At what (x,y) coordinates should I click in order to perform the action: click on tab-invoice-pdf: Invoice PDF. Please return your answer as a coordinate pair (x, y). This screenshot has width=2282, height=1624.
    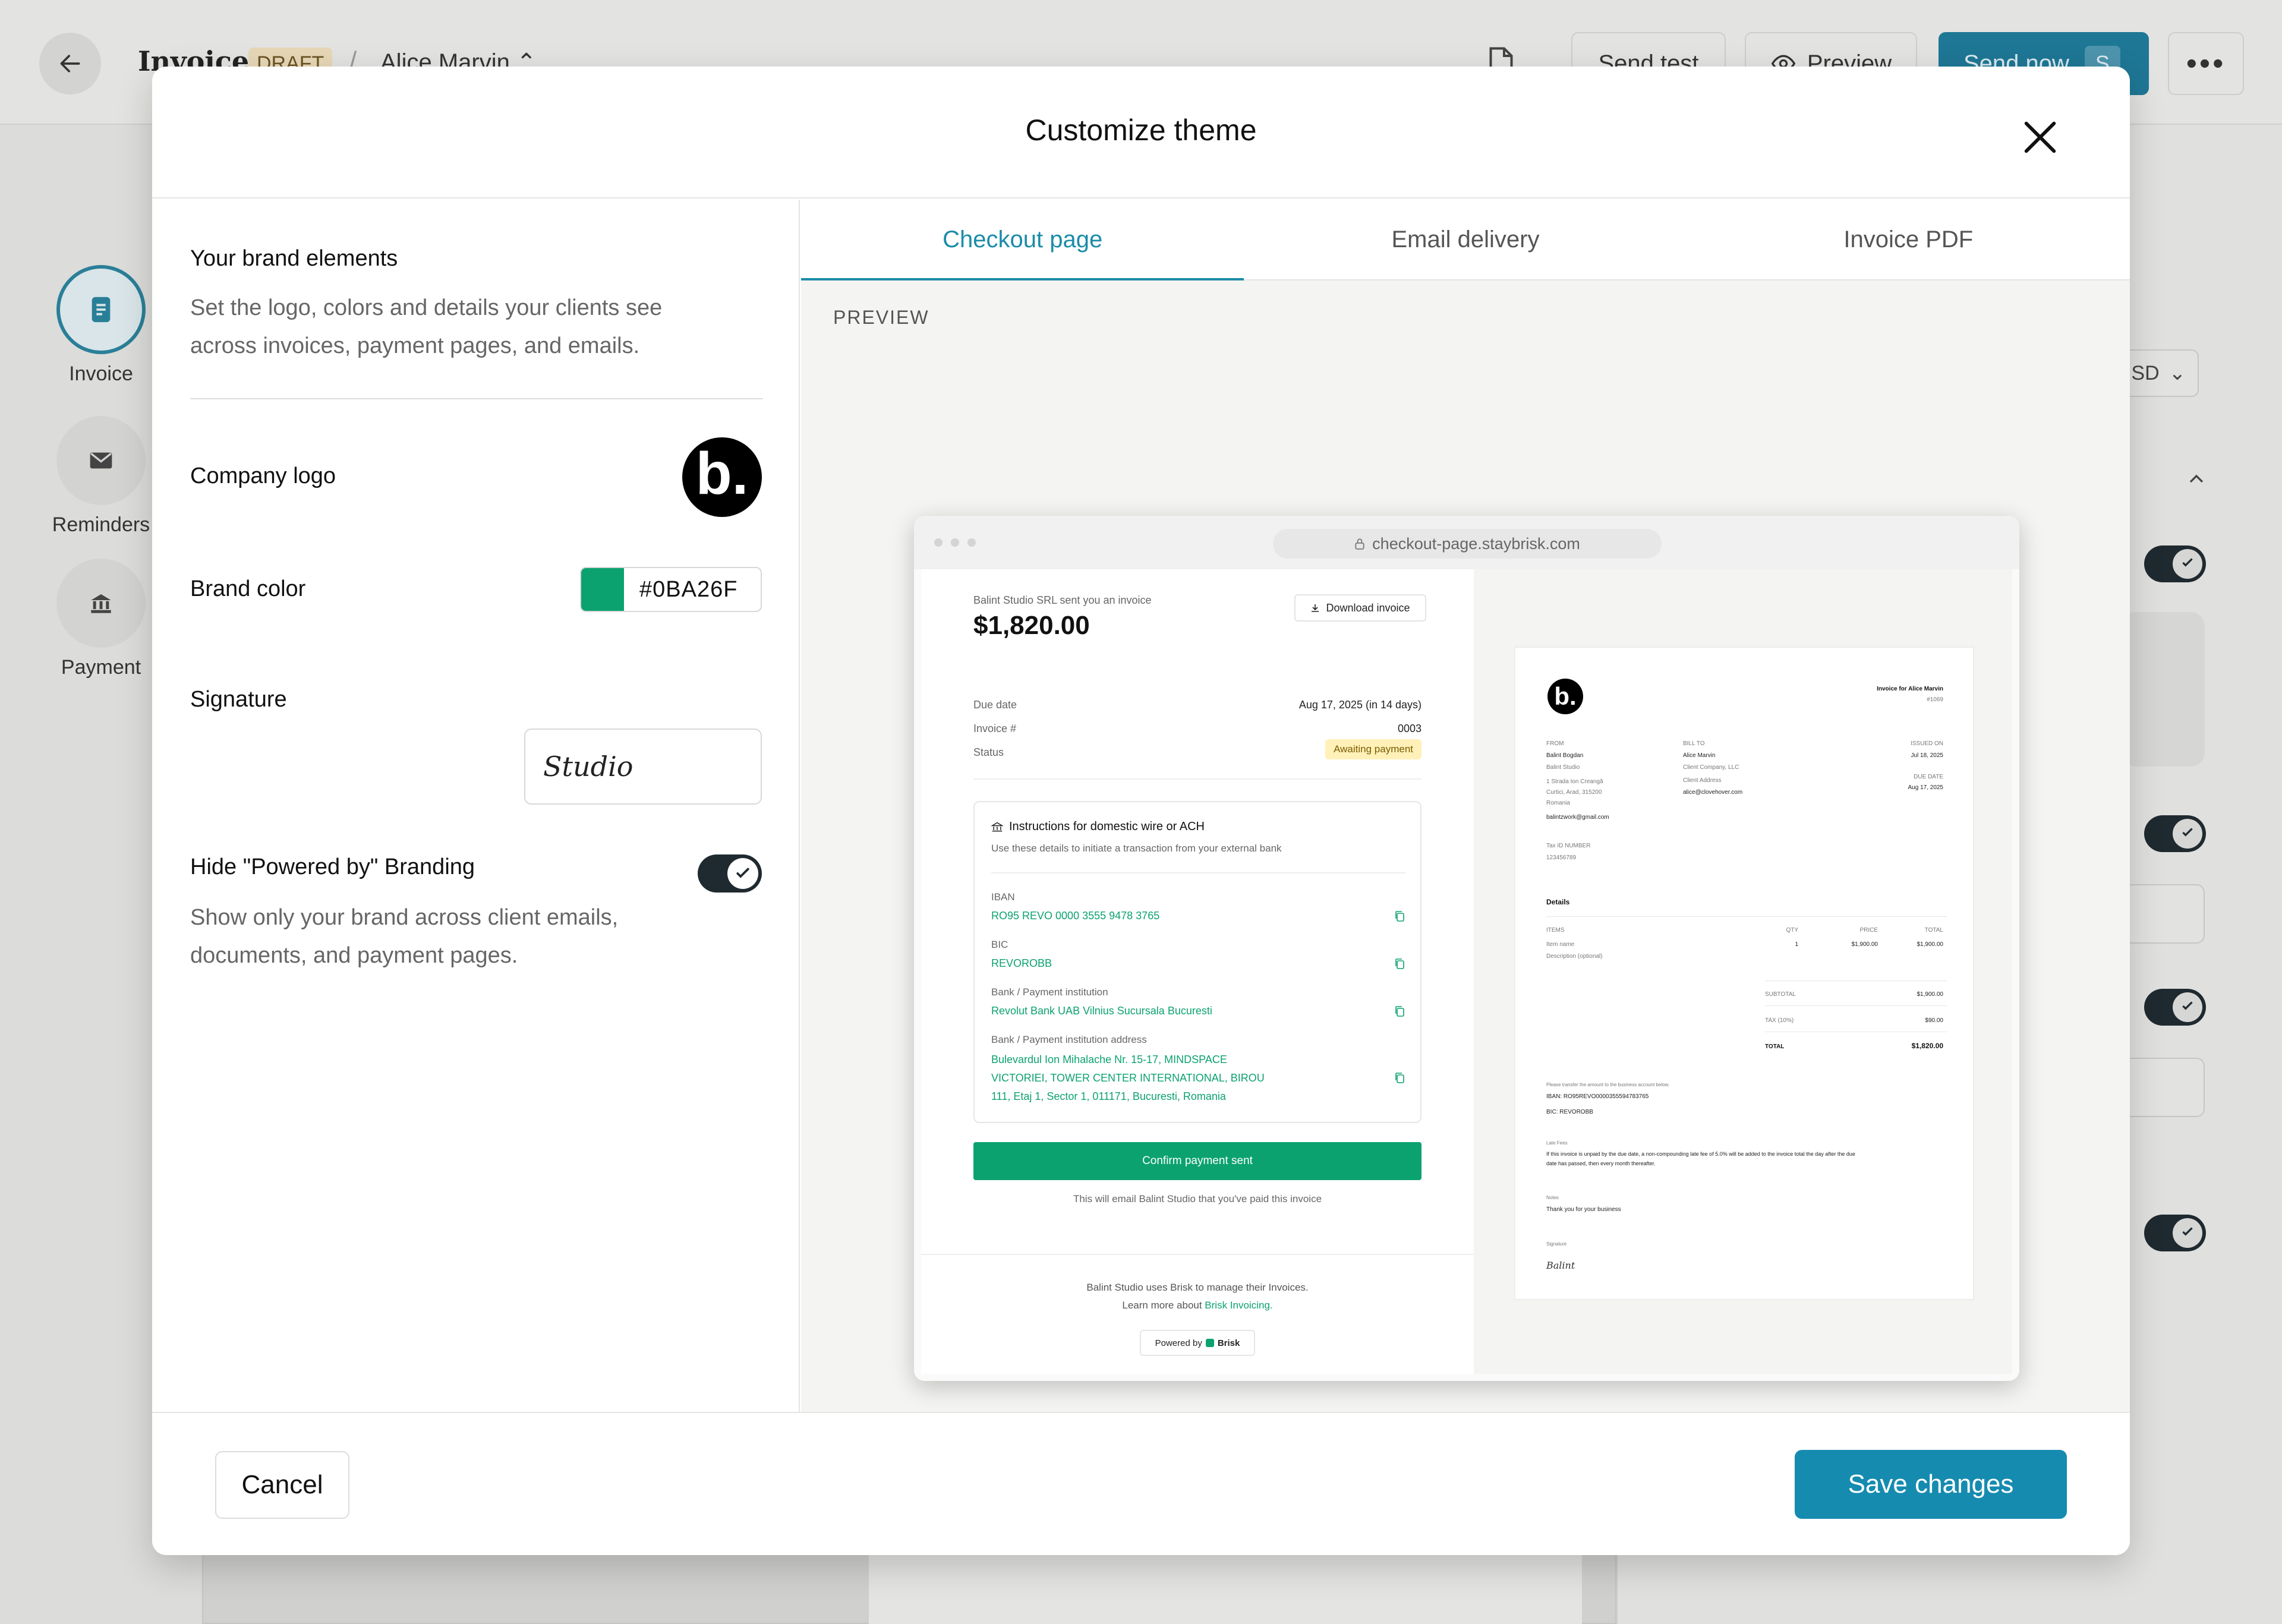
    Looking at the image, I should click on (1908, 239).